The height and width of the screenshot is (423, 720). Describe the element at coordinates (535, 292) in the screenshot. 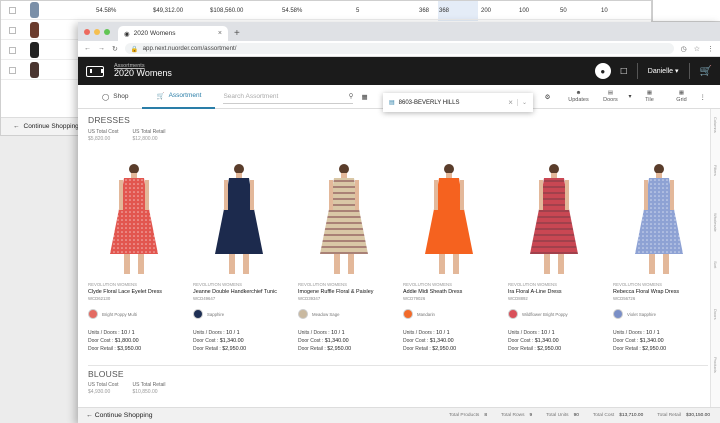

I see `product-name: Ira Floral A-Line Dress` at that location.